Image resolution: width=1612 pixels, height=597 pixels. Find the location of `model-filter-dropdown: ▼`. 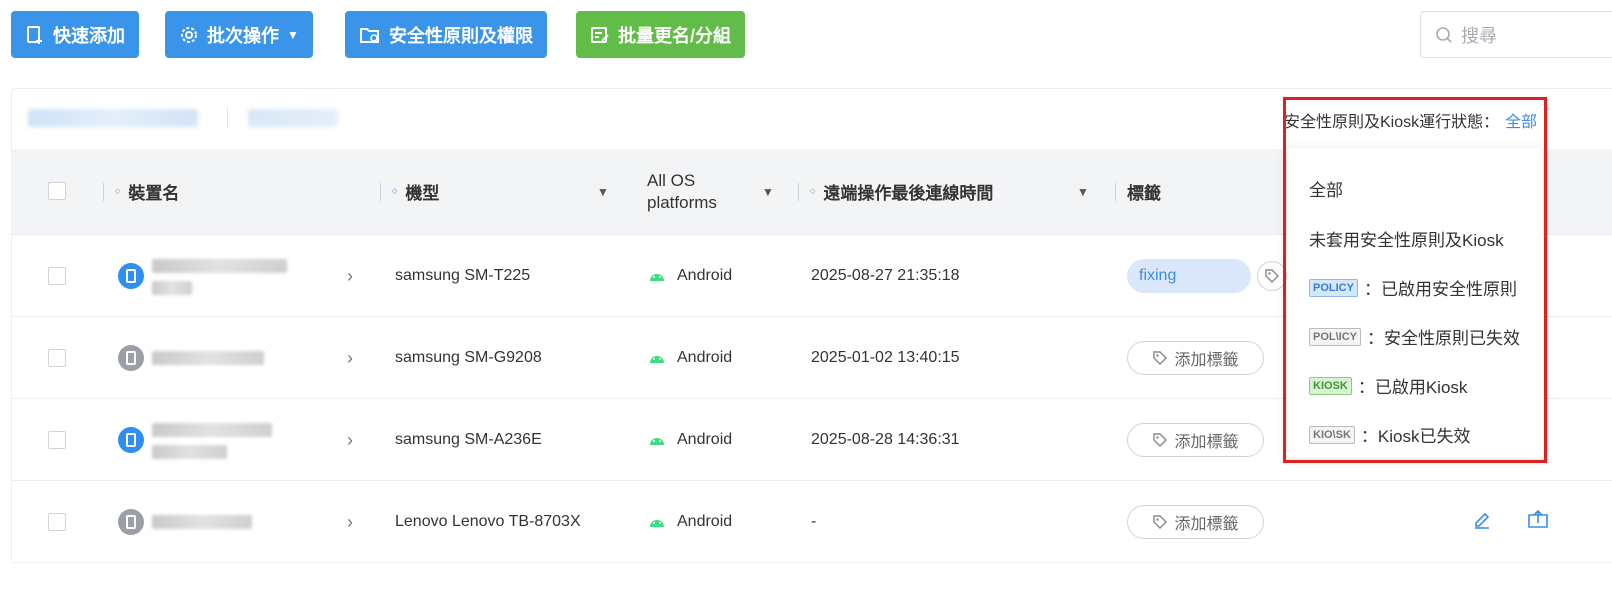

model-filter-dropdown: ▼ is located at coordinates (603, 191).